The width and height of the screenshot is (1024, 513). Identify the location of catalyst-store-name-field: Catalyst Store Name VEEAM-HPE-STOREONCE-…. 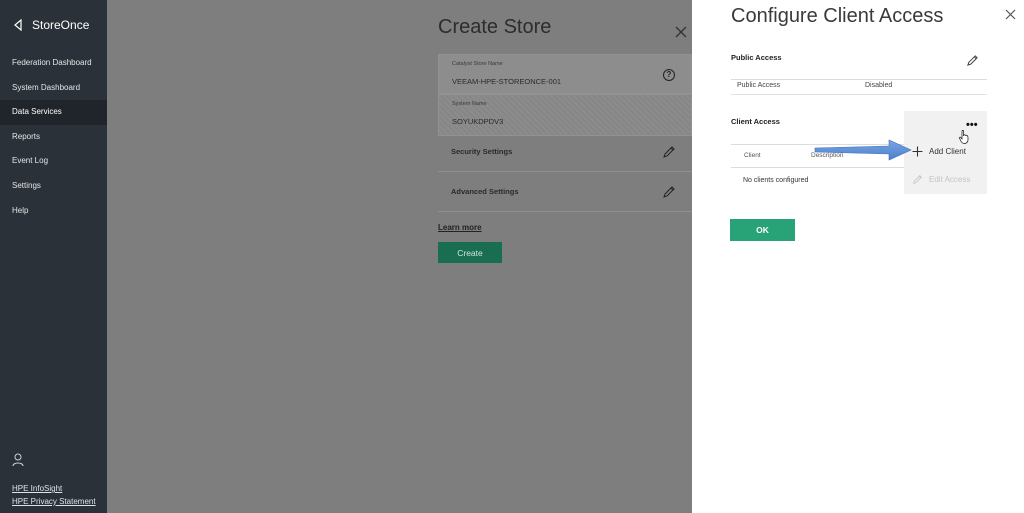
(565, 74).